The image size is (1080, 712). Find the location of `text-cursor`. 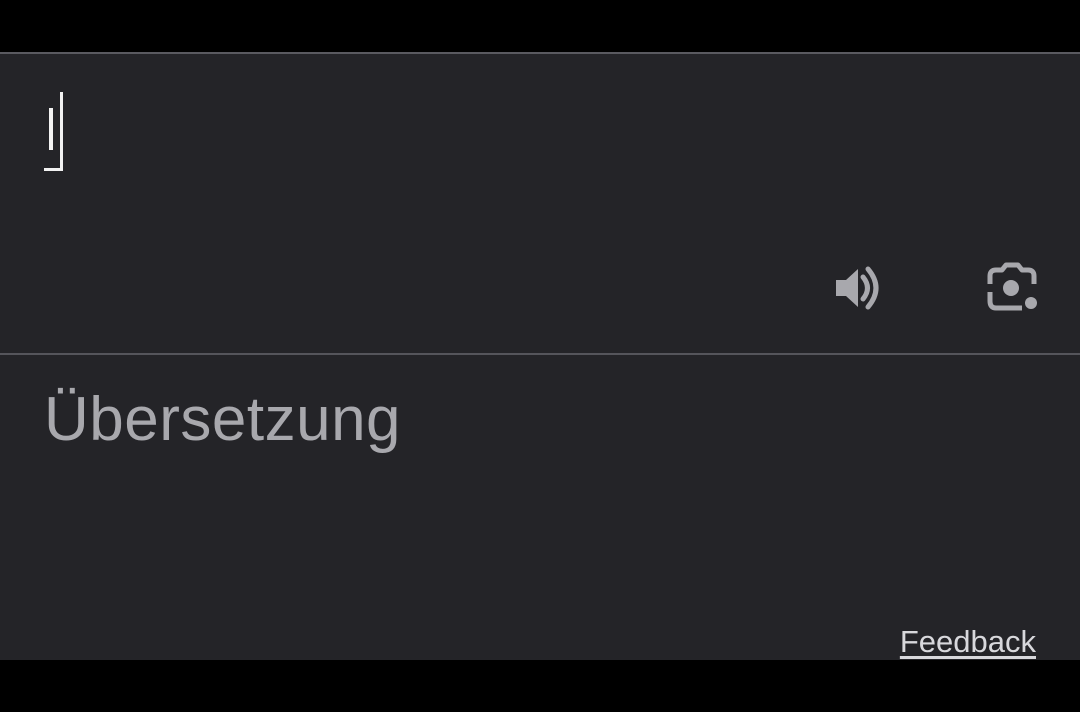

text-cursor is located at coordinates (55, 132).